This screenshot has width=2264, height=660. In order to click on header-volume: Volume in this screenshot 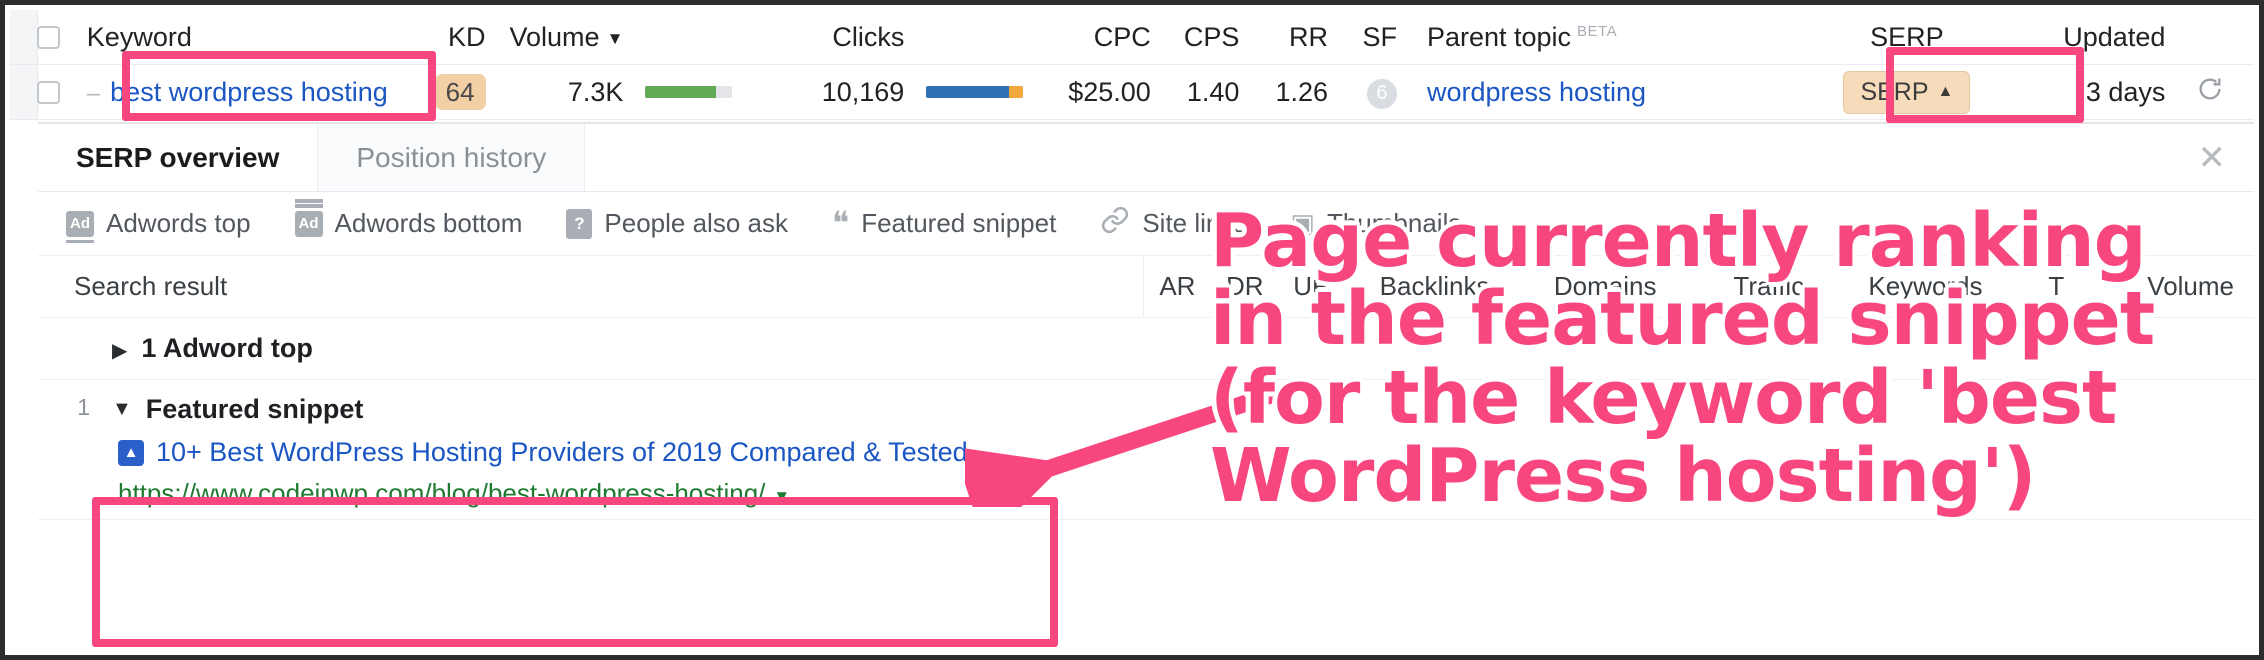, I will do `click(555, 37)`.